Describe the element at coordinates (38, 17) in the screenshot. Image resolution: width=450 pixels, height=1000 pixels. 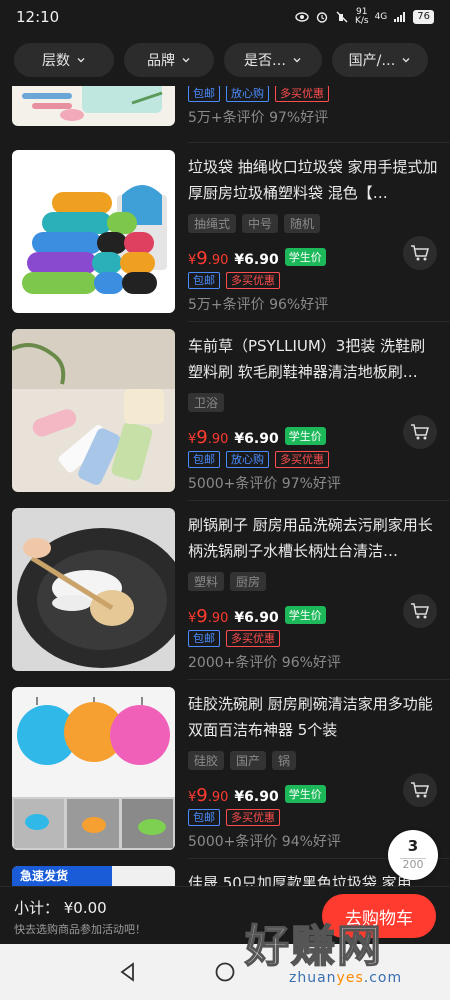
I see `status-time: 12:10` at that location.